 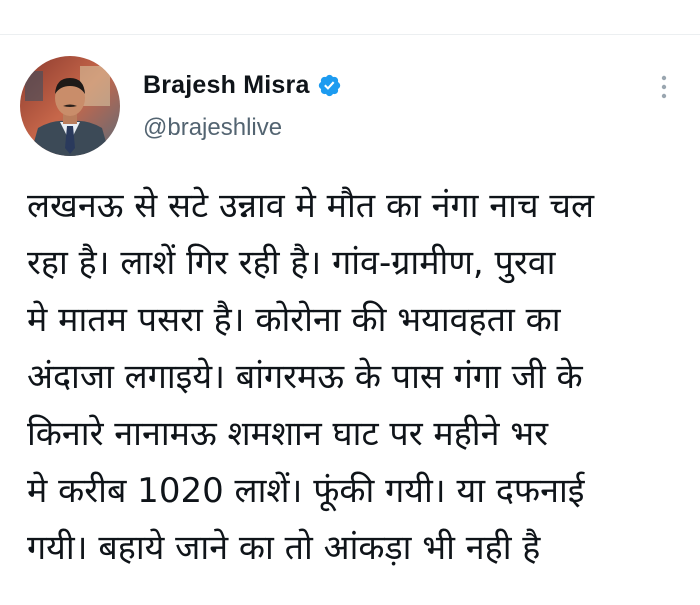 I want to click on avatar-photo-icon, so click(x=70, y=106).